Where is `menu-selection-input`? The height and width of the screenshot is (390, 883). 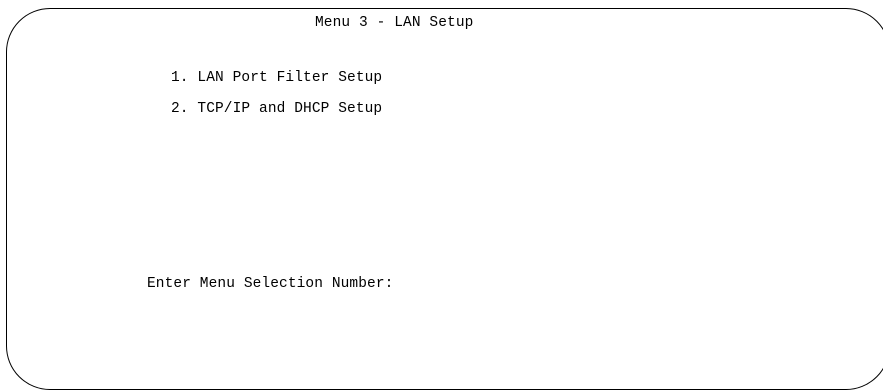 menu-selection-input is located at coordinates (482, 284).